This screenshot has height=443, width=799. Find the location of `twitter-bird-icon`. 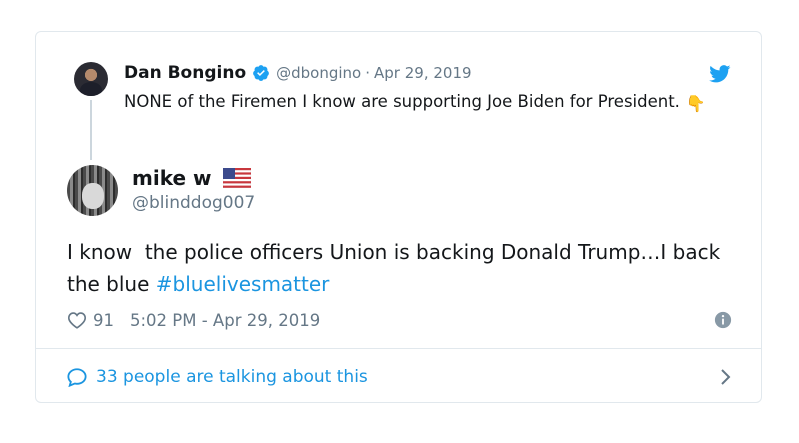

twitter-bird-icon is located at coordinates (720, 74).